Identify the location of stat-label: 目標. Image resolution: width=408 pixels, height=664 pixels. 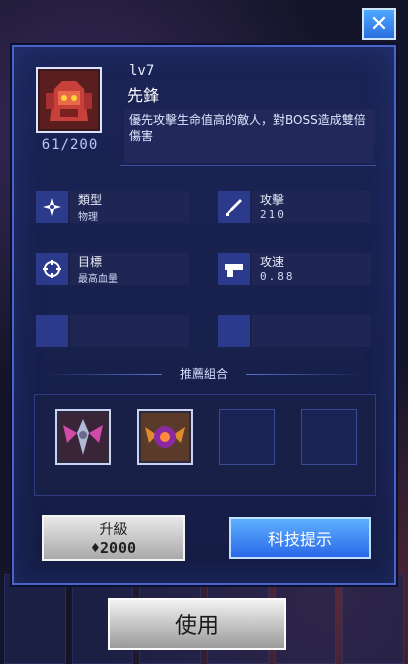
(90, 262).